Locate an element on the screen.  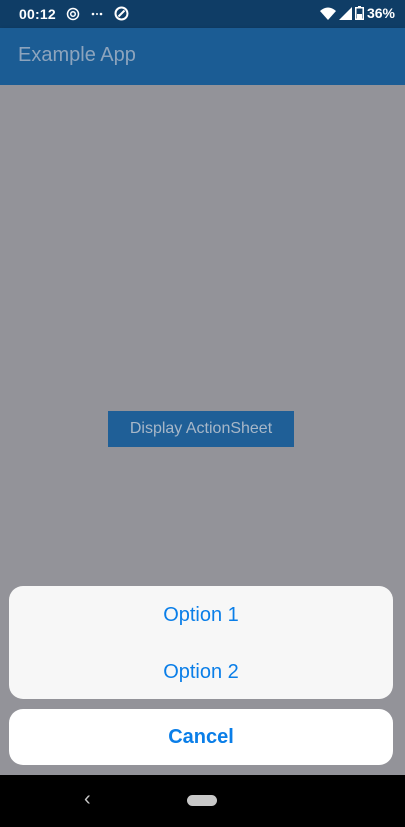
status-time: 00:12 is located at coordinates (37, 14).